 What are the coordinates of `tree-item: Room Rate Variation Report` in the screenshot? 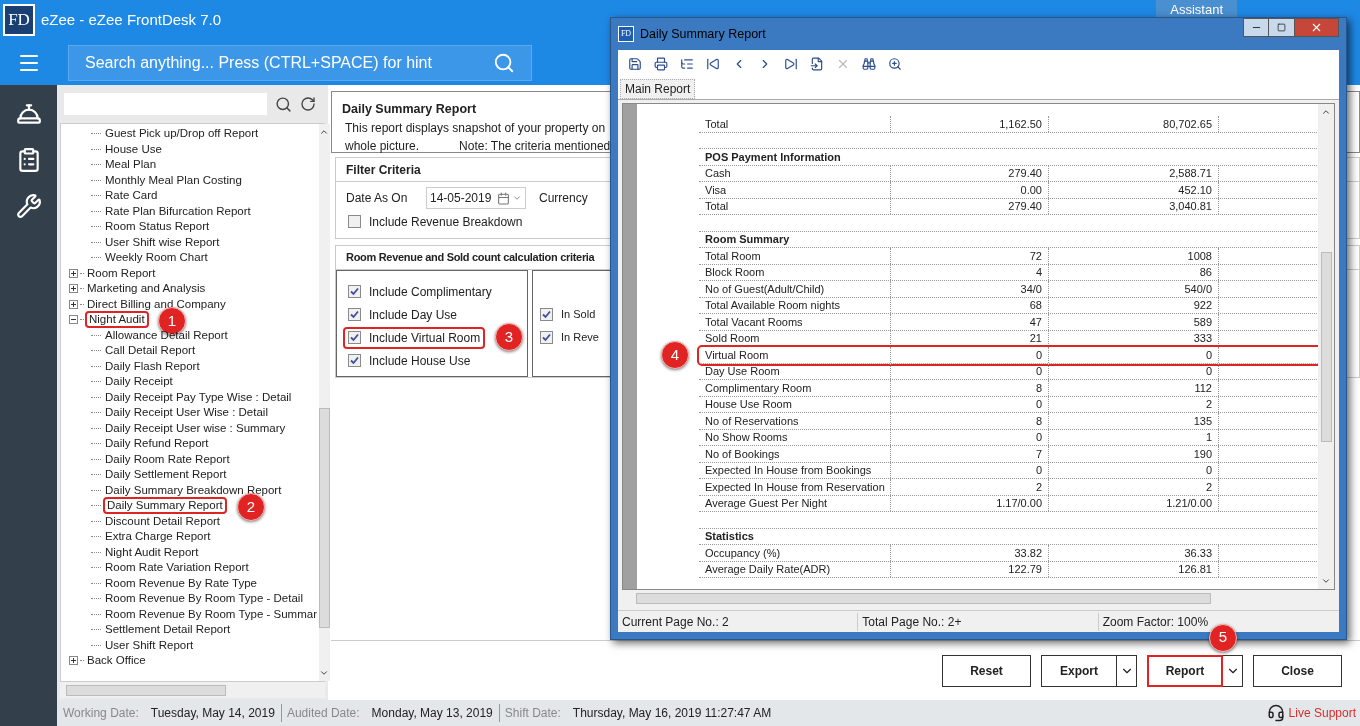 It's located at (177, 568).